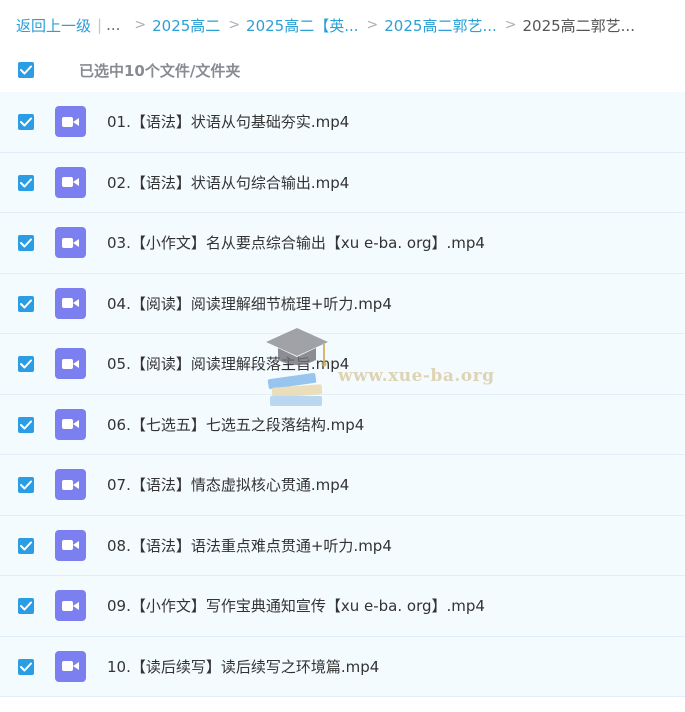 The height and width of the screenshot is (712, 685). I want to click on file-name: 01.【语法】状语从句基础夯实.mp4, so click(228, 122).